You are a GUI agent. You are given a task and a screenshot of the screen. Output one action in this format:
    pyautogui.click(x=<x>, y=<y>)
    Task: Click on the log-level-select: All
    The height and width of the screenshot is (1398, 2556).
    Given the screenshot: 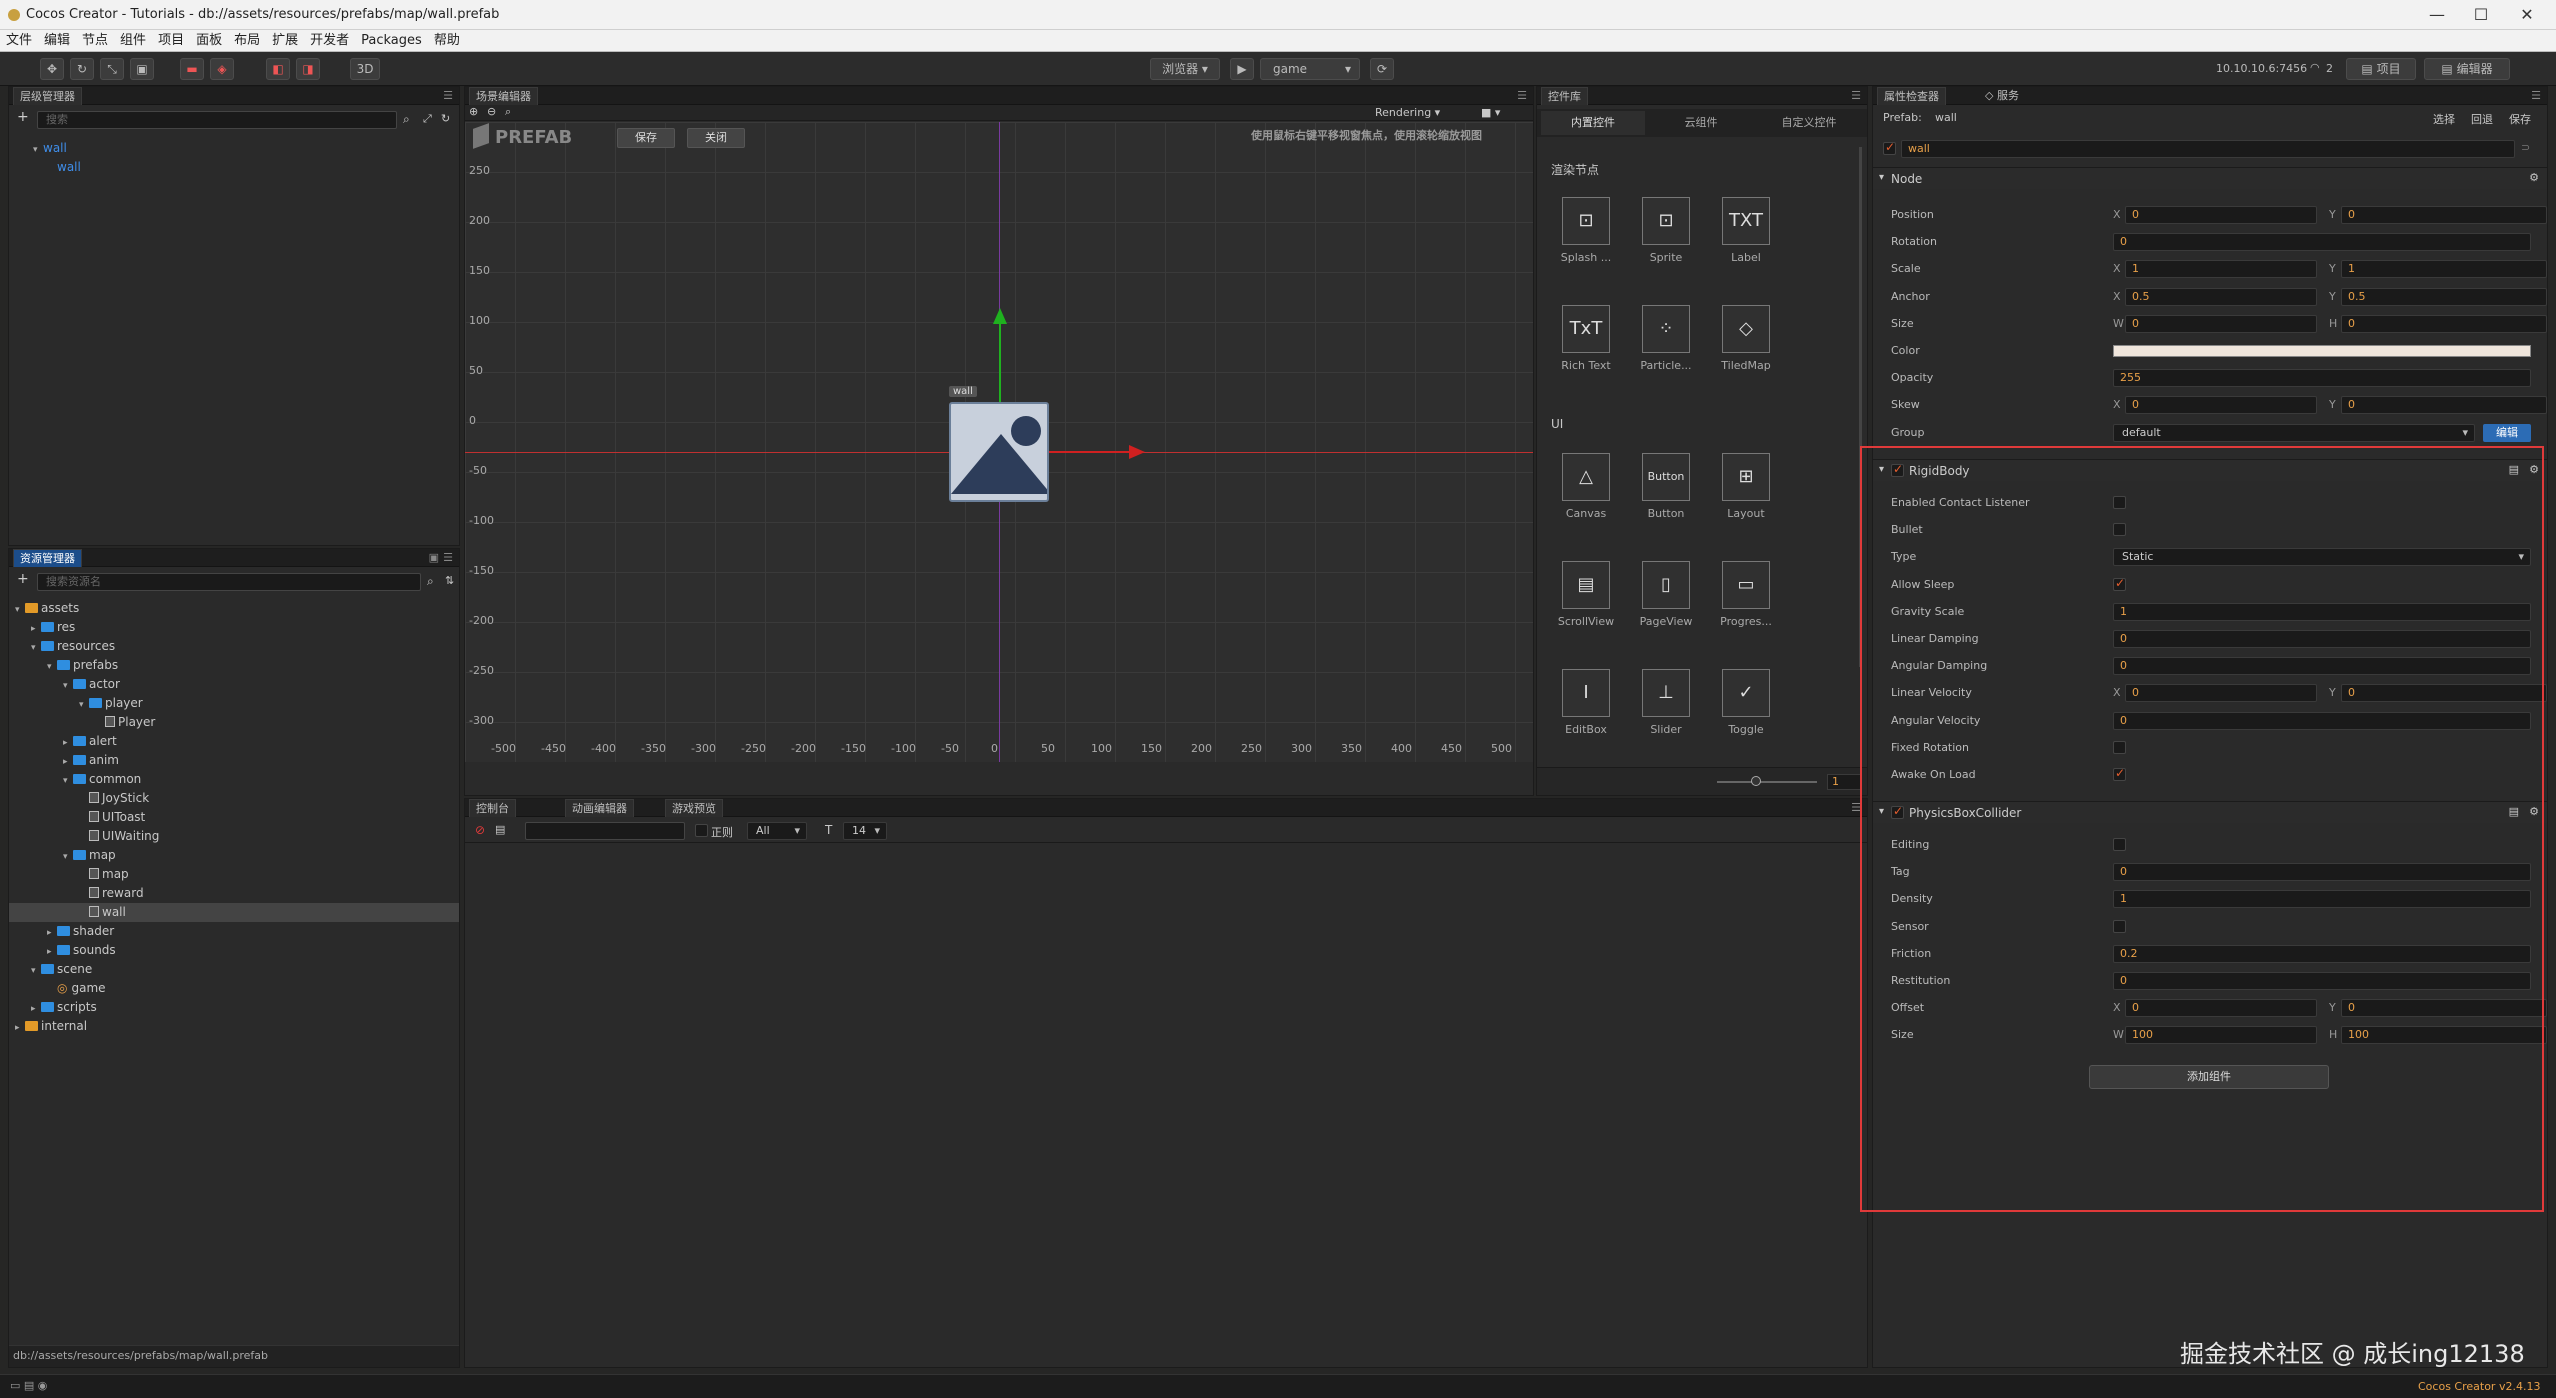 What is the action you would take?
    pyautogui.click(x=777, y=831)
    